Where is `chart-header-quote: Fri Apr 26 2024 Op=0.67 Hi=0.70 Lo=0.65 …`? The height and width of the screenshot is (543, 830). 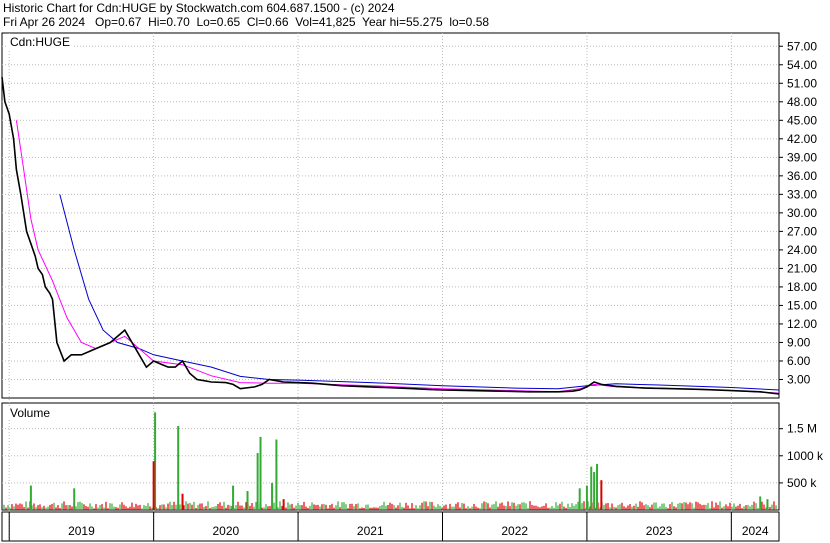
chart-header-quote: Fri Apr 26 2024 Op=0.67 Hi=0.70 Lo=0.65 … is located at coordinates (246, 22).